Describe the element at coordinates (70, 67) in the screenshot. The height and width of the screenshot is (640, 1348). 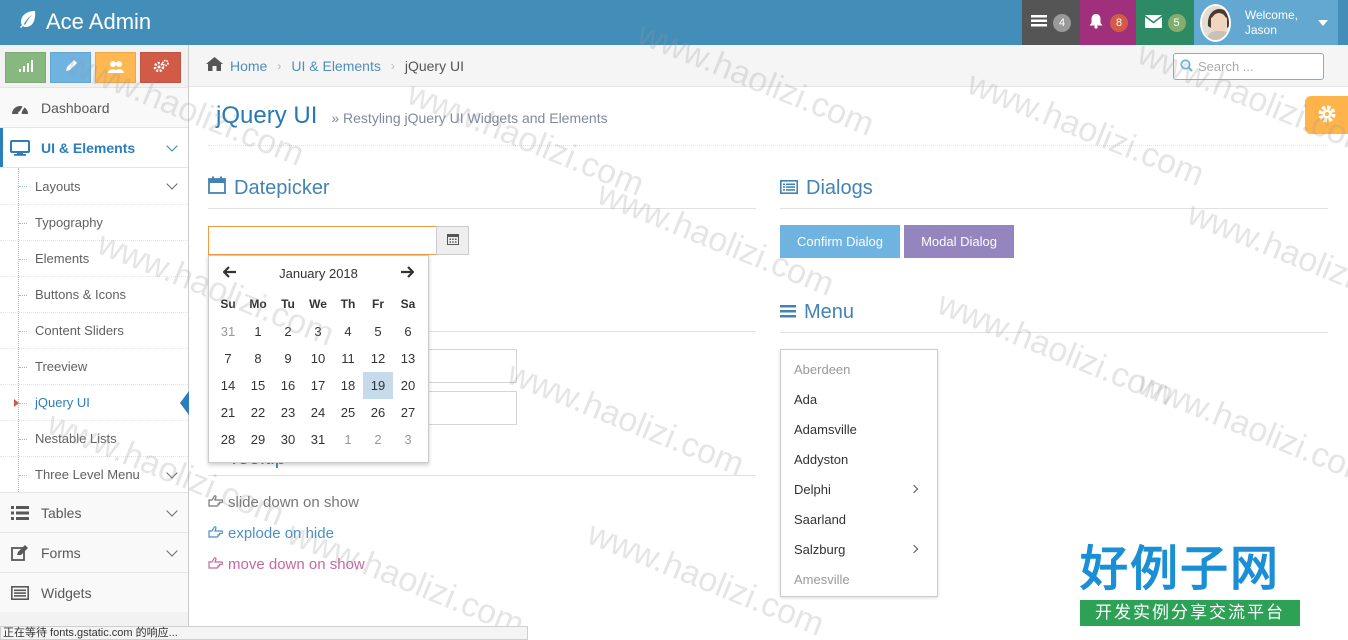
I see `shortcut-edit-button` at that location.